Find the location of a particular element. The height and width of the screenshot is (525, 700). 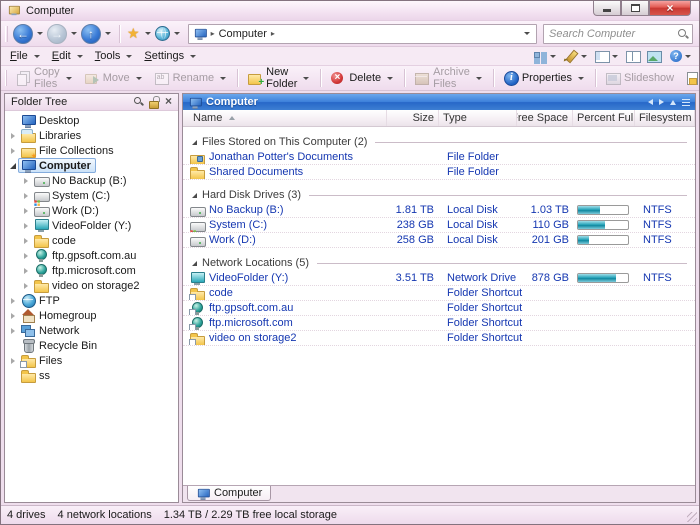

folder-format-button is located at coordinates (607, 56).